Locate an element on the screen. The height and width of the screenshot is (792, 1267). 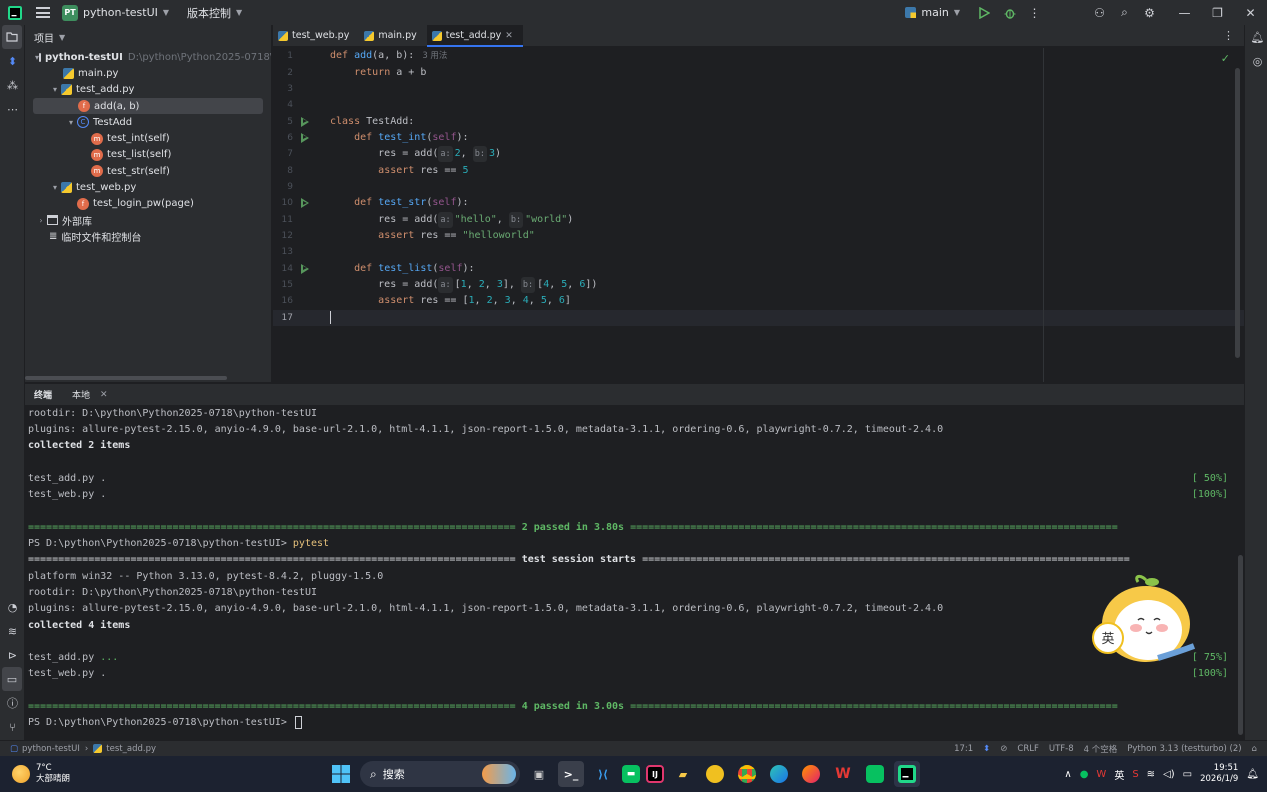
tree-item-test-str: m test_str(self) is located at coordinates (148, 171).